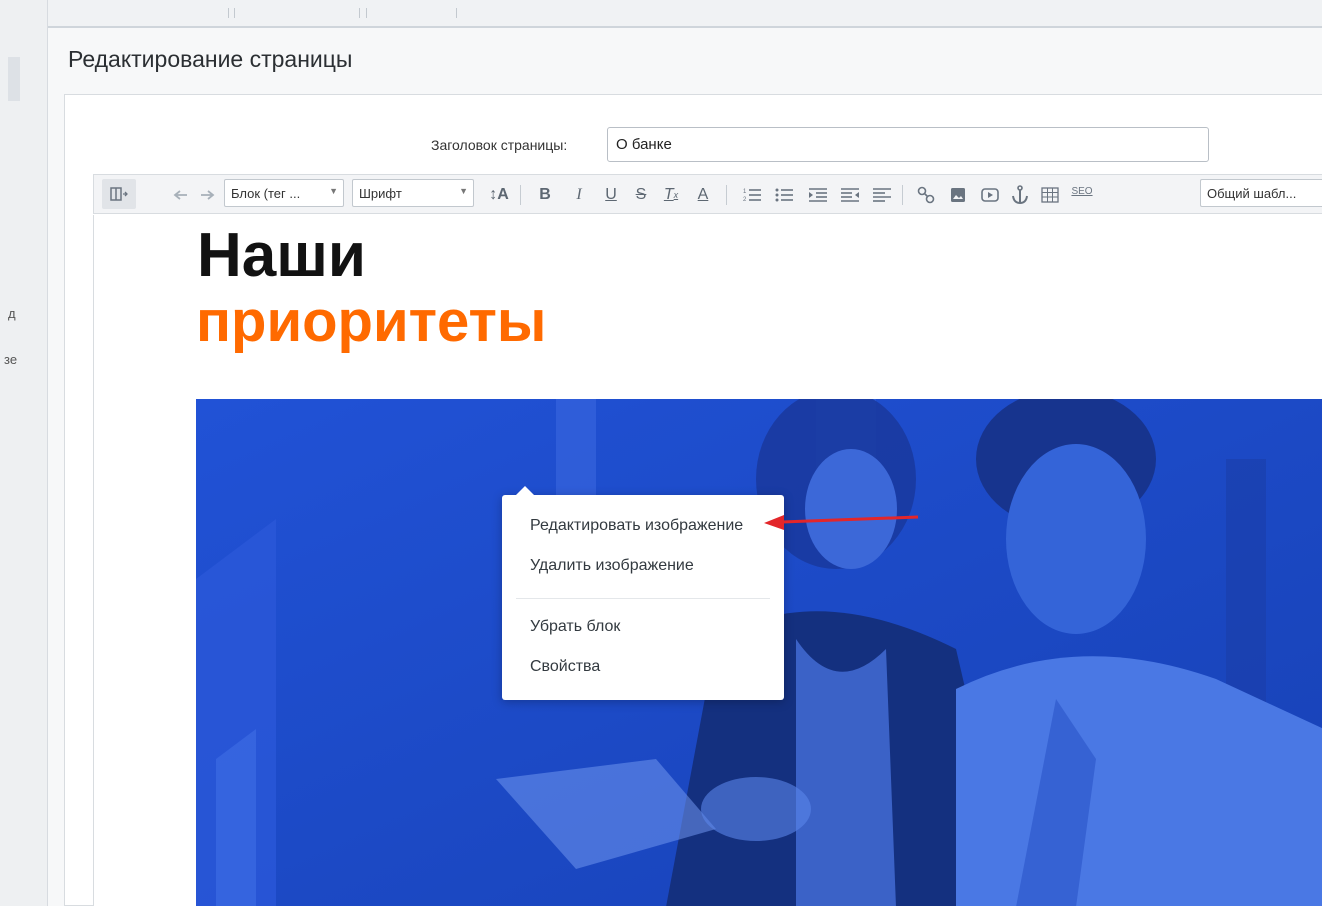  I want to click on svg-text: 1, so click(745, 192).